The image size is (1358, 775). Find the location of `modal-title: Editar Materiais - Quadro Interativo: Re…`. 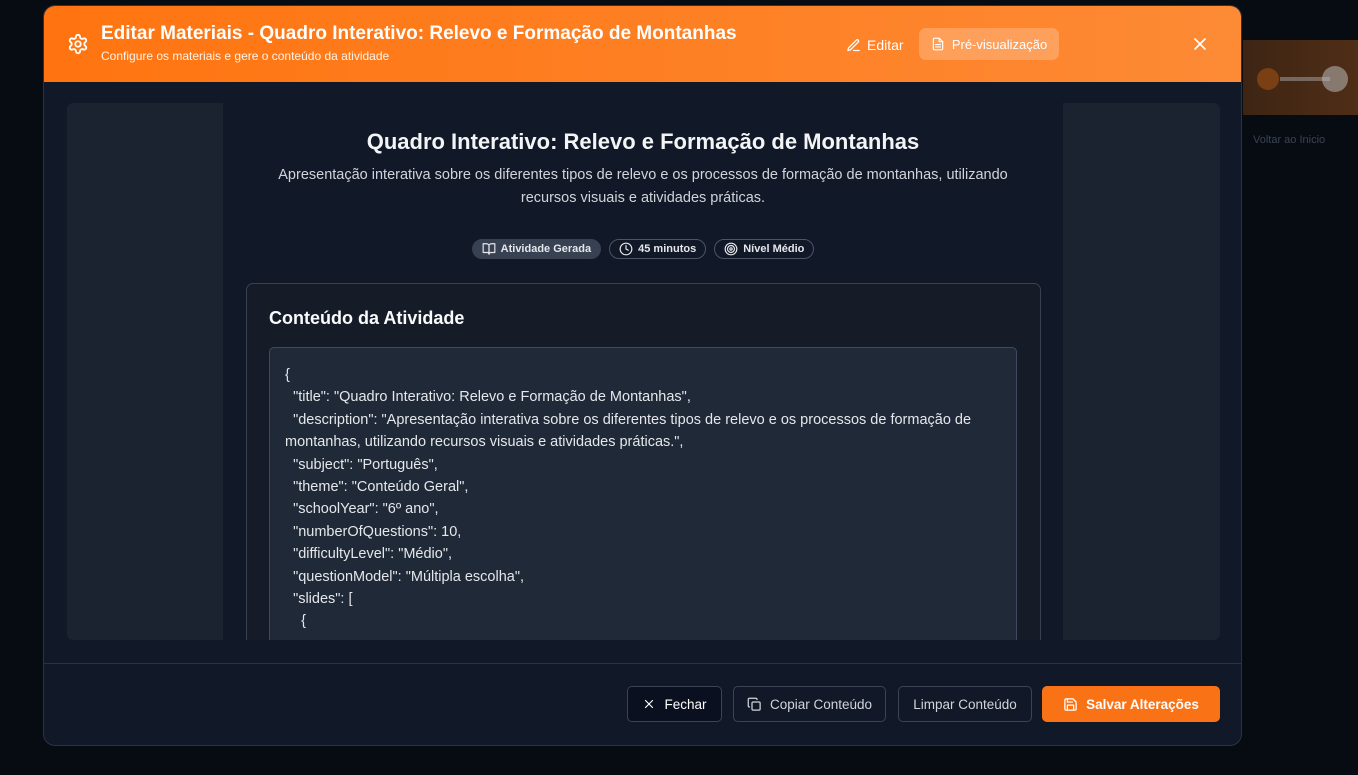

modal-title: Editar Materiais - Quadro Interativo: Re… is located at coordinates (419, 33).